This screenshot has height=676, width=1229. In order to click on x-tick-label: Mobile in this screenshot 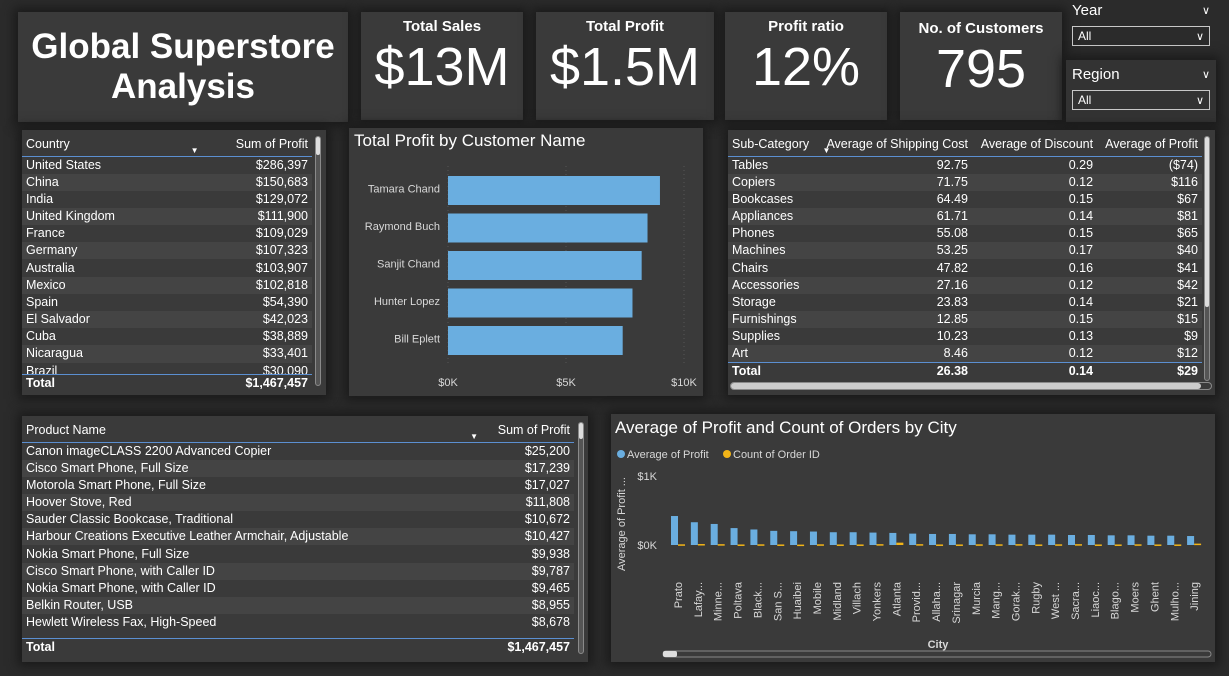, I will do `click(818, 598)`.